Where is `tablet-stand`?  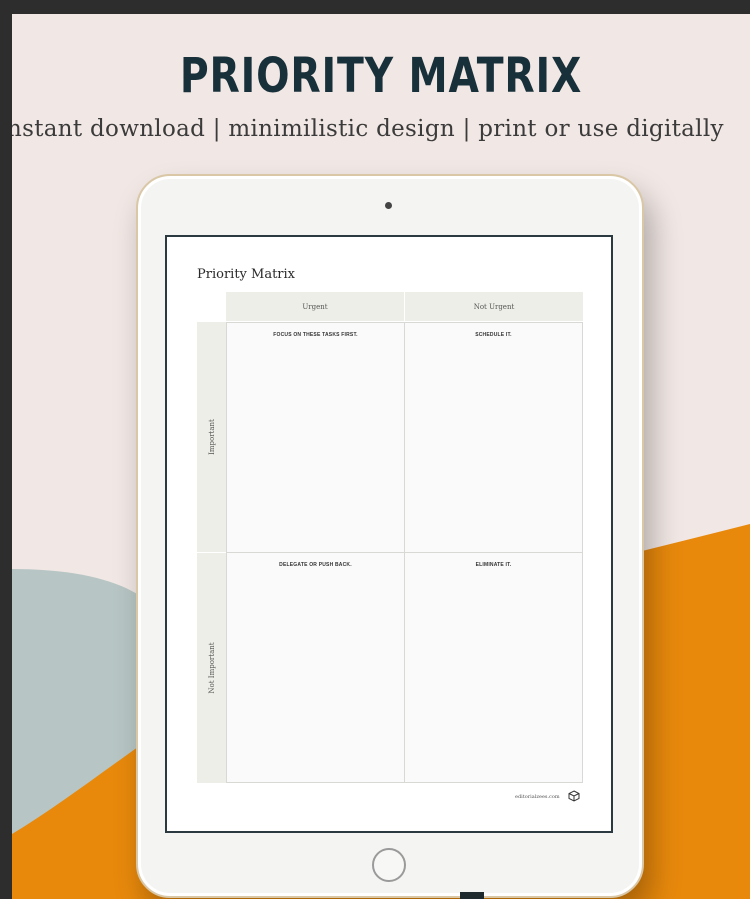
tablet-stand is located at coordinates (472, 895).